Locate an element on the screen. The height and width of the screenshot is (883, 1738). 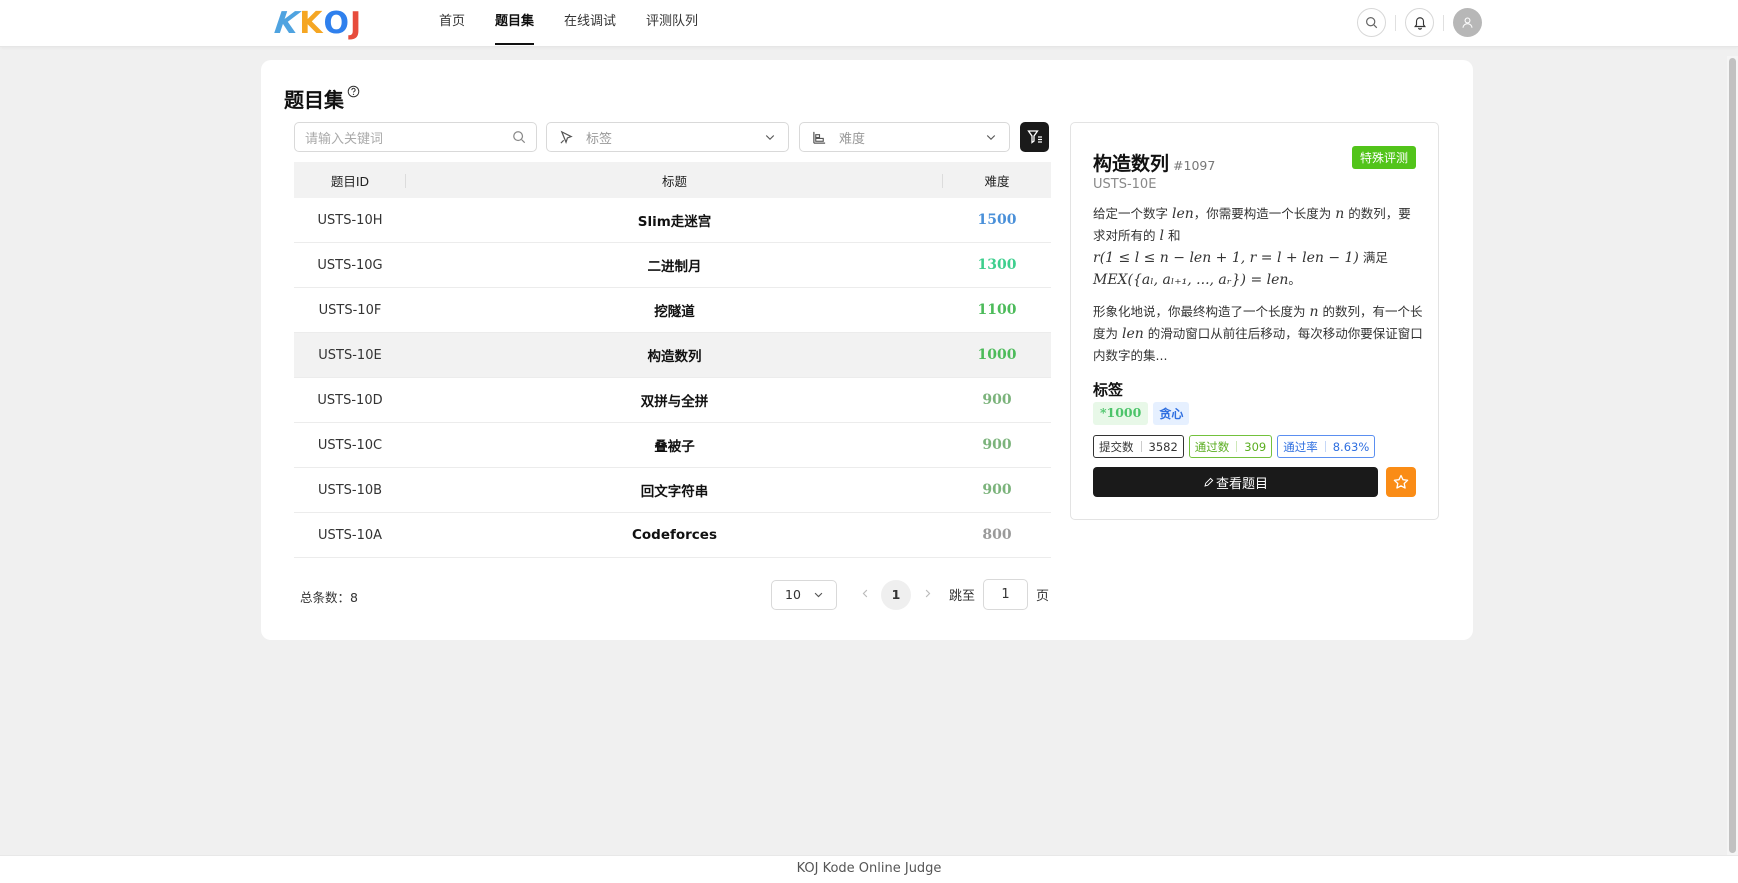
chevron-left-icon is located at coordinates (864, 593).